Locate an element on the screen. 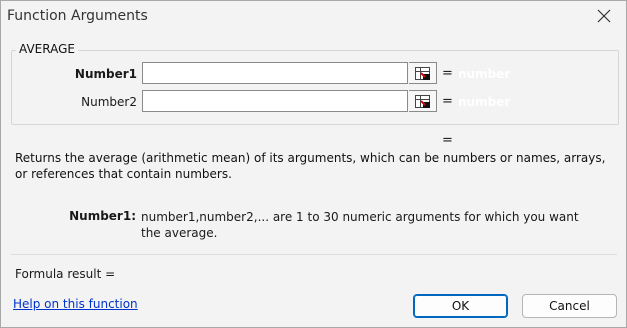 The height and width of the screenshot is (328, 627). help-on-function-link: Help on this function is located at coordinates (75, 304).